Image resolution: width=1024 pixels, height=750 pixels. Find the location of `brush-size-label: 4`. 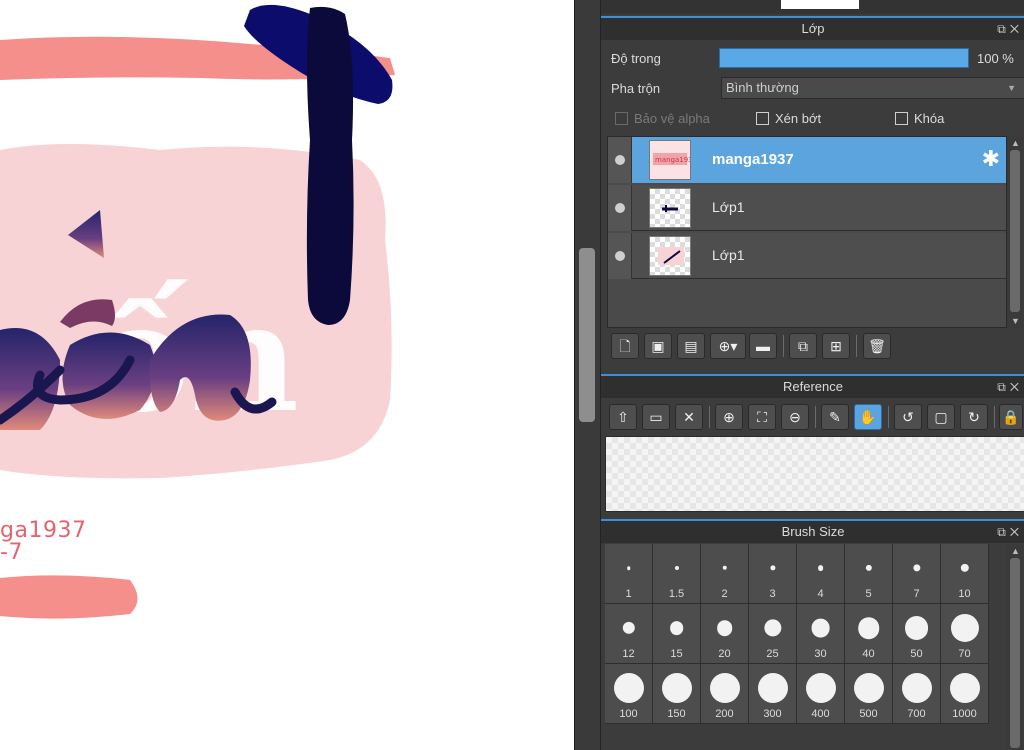

brush-size-label: 4 is located at coordinates (820, 594).